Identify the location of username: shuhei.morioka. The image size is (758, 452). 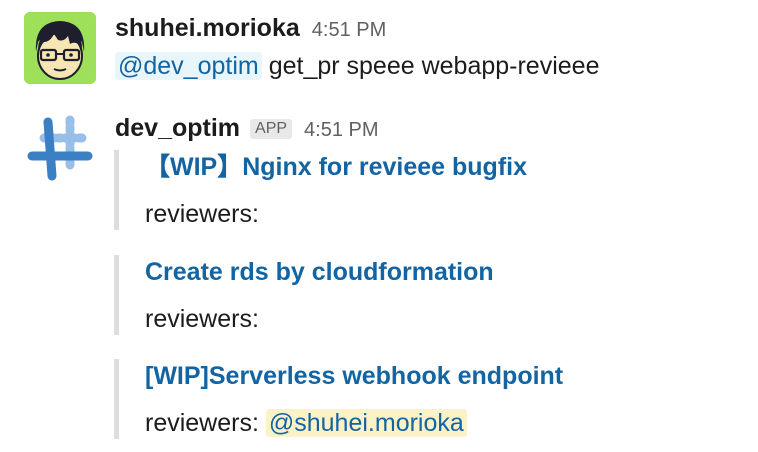
(207, 28).